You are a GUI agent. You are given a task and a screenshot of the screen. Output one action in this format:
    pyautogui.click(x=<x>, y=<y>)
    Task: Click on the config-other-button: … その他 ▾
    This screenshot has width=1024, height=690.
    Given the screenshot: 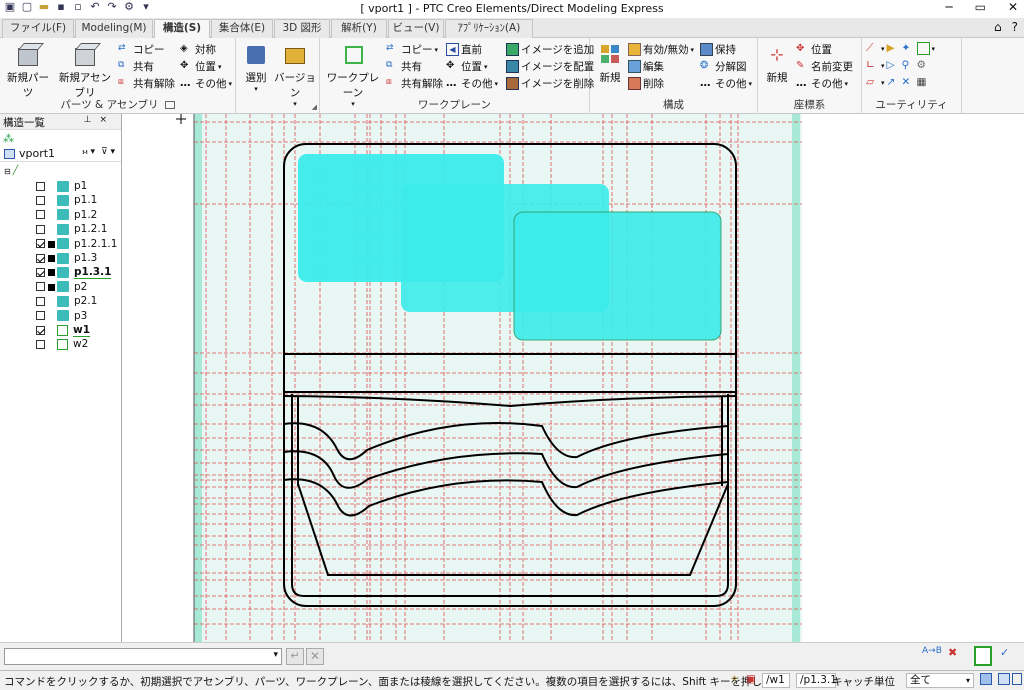 What is the action you would take?
    pyautogui.click(x=726, y=83)
    